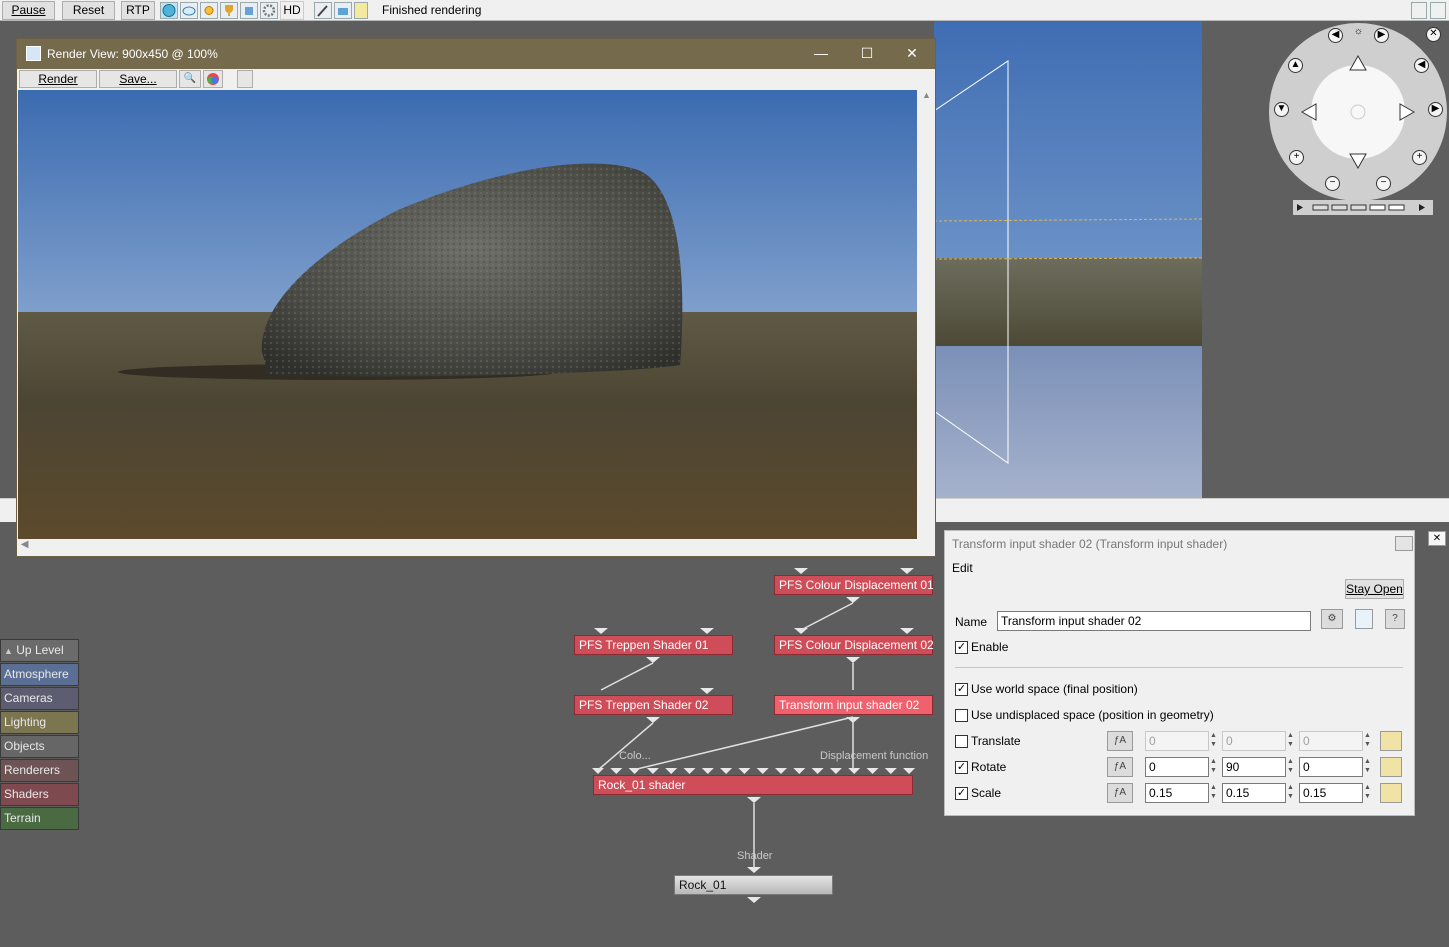 The height and width of the screenshot is (947, 1449). What do you see at coordinates (1331, 793) in the screenshot?
I see `scale-z-field: 0.15` at bounding box center [1331, 793].